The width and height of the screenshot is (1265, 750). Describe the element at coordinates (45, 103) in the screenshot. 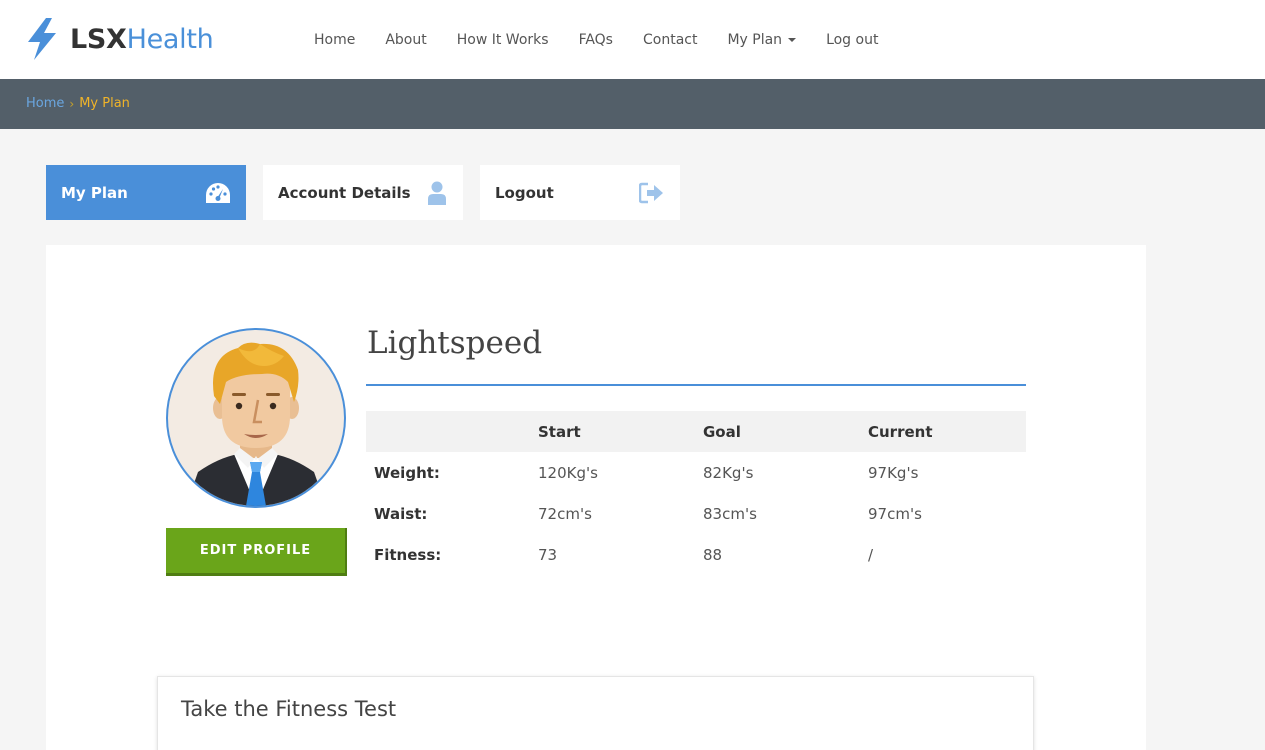

I see `breadcrumb-home: Home` at that location.